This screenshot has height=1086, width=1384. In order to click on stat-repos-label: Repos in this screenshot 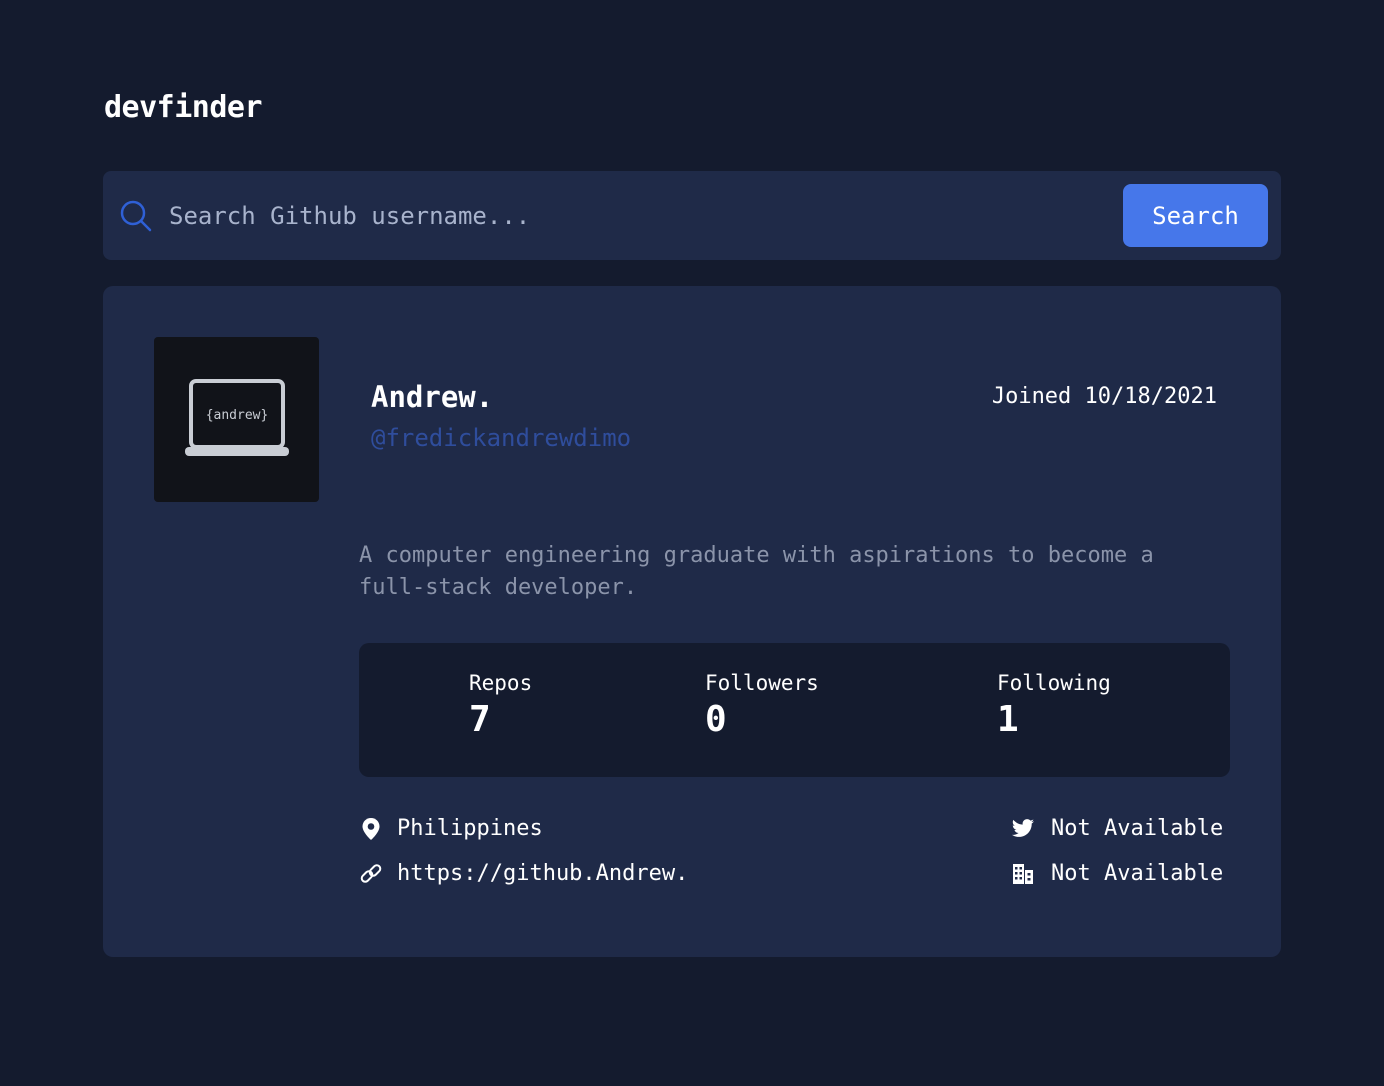, I will do `click(501, 683)`.